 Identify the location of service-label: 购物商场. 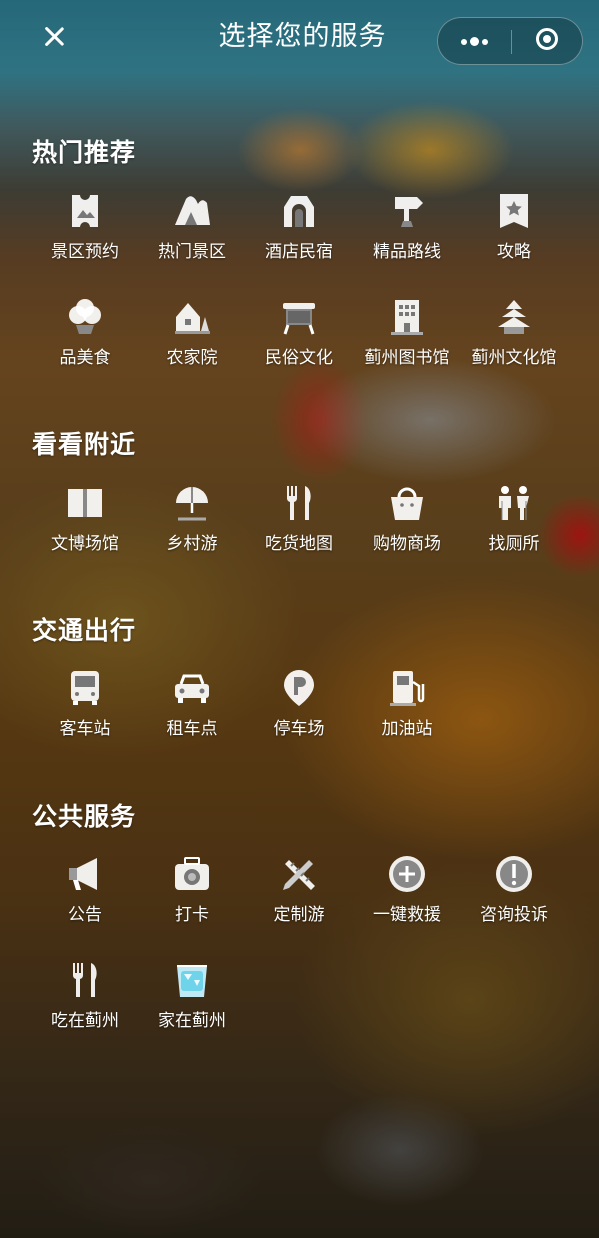
(407, 544).